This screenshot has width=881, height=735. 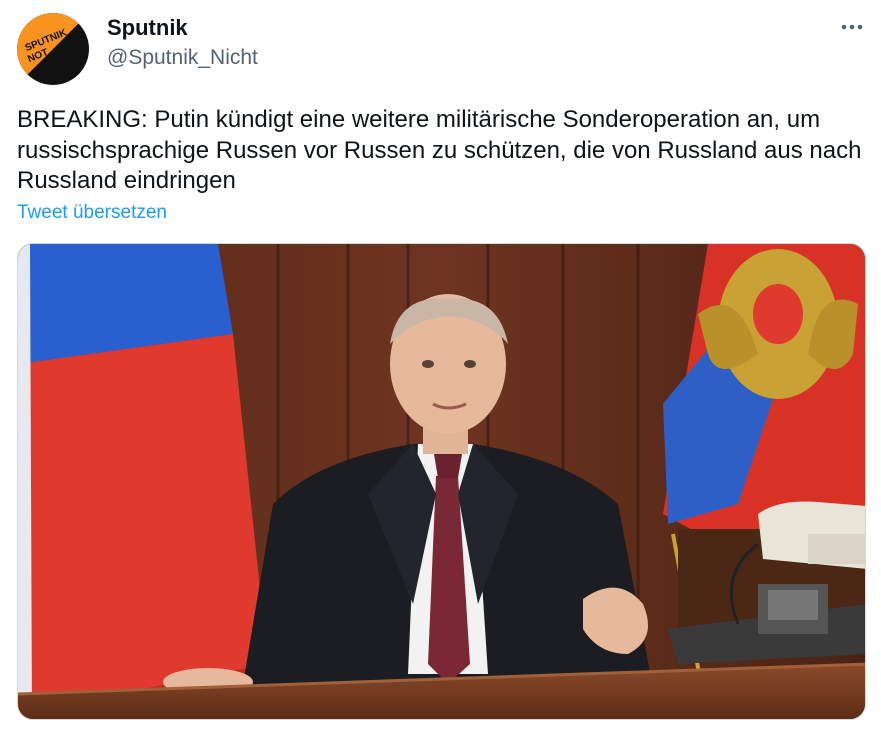 I want to click on sputnik-logo-icon: SPUTNIK NOT, so click(x=53, y=49).